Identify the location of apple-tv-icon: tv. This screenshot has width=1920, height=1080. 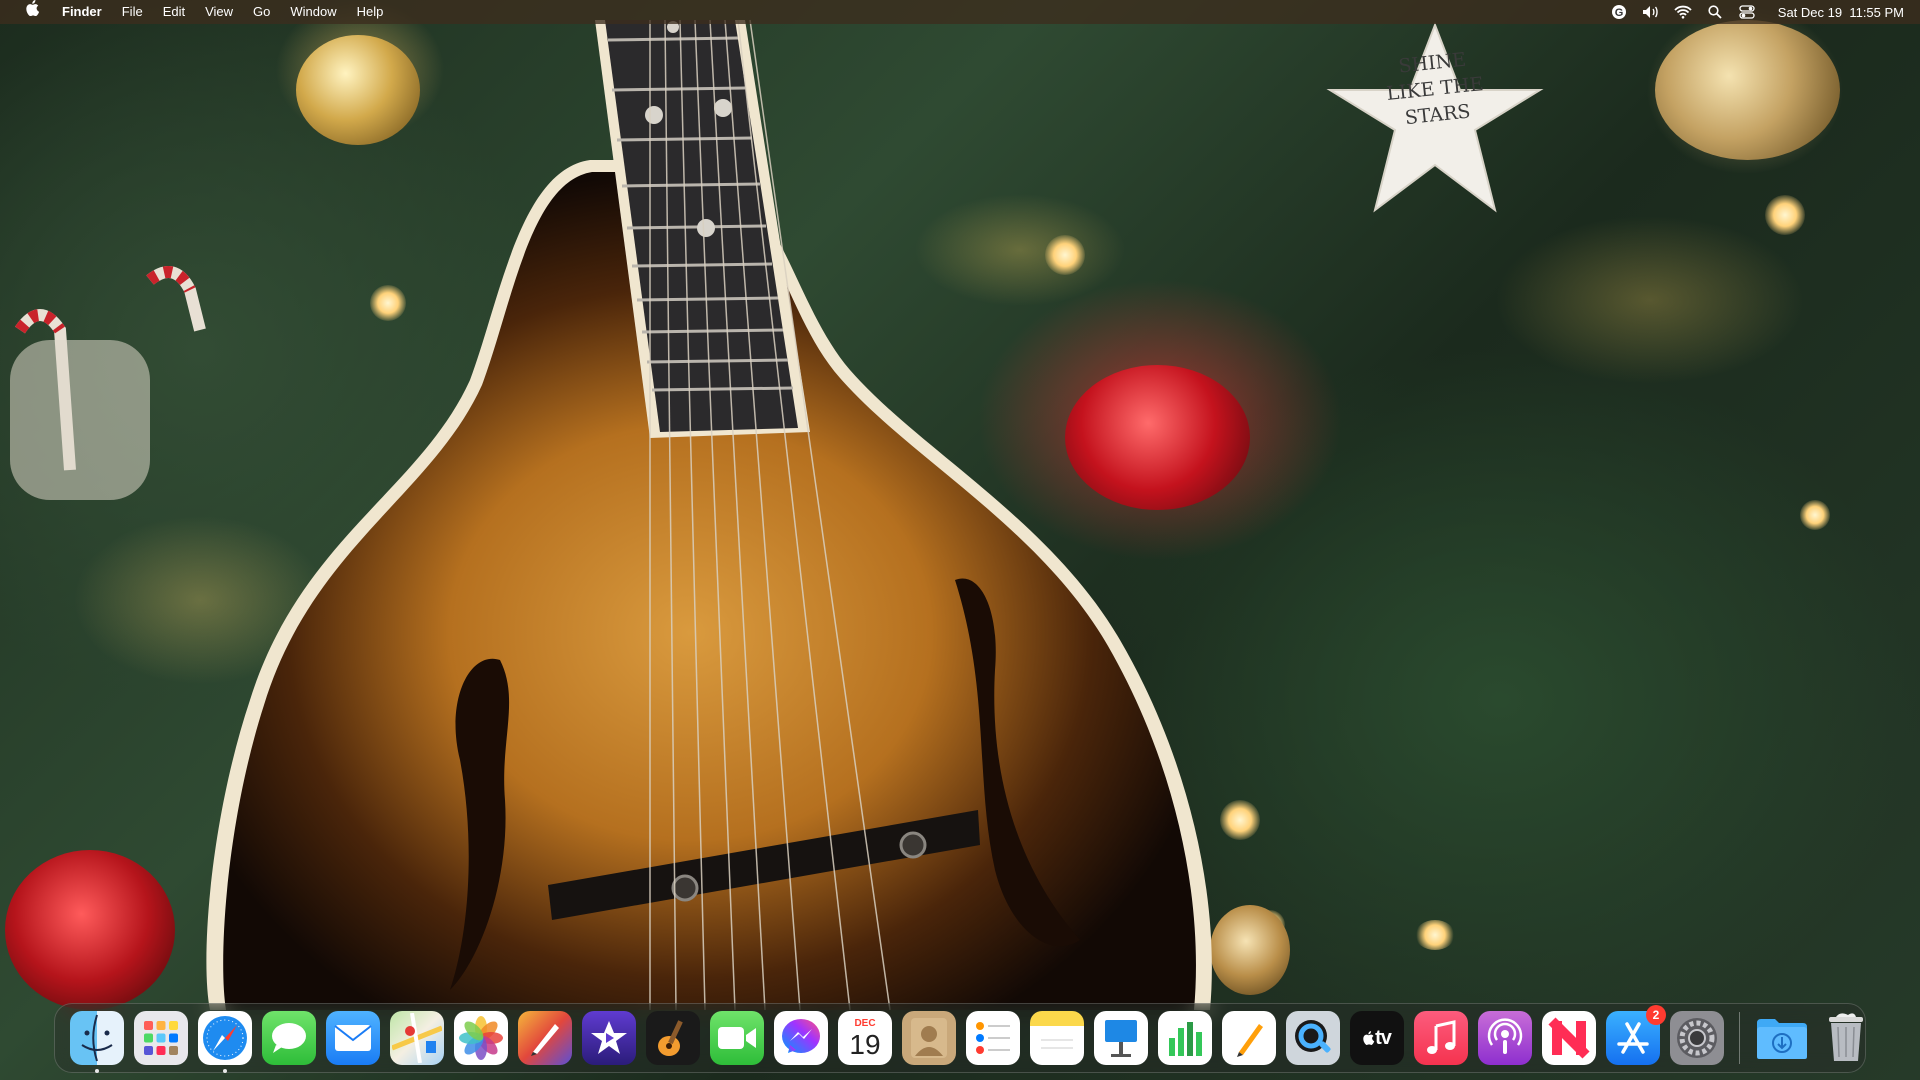
(1377, 1038).